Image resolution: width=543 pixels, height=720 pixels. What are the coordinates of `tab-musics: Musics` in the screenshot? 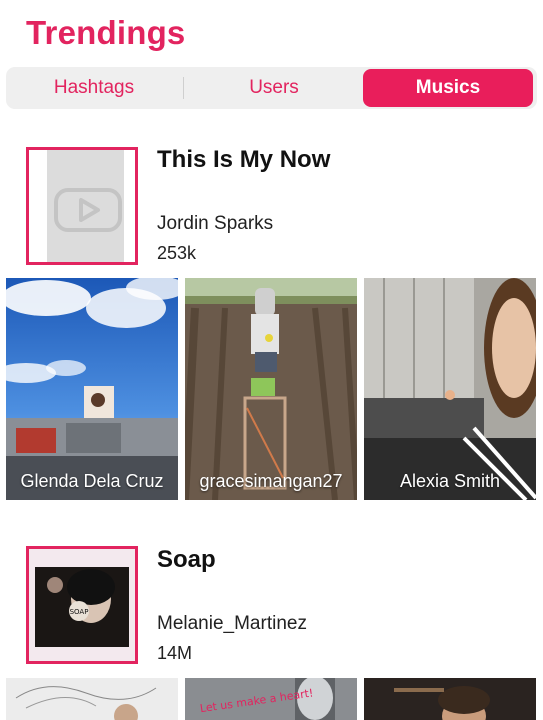 It's located at (448, 88).